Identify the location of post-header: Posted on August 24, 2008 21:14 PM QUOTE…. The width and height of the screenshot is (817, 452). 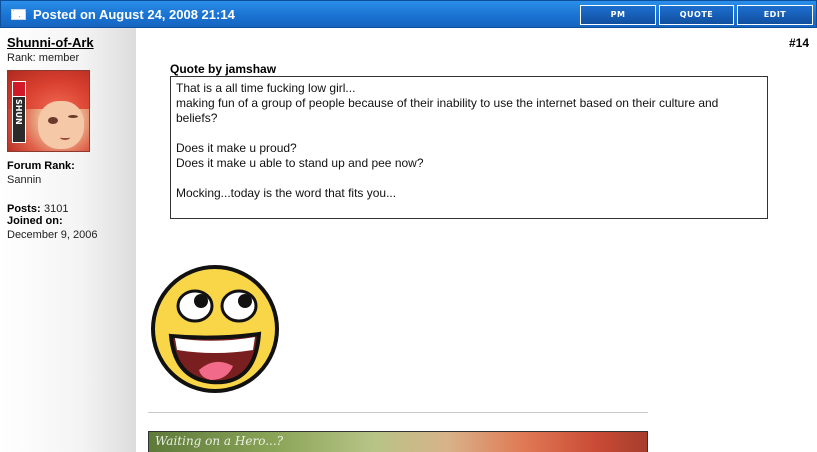
(408, 14).